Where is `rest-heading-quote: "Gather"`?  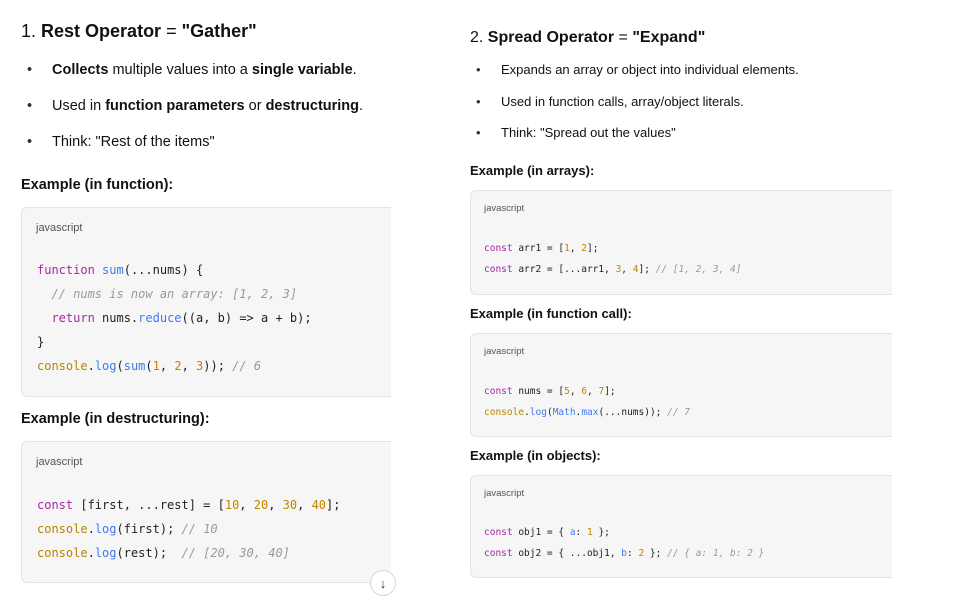
rest-heading-quote: "Gather" is located at coordinates (219, 31).